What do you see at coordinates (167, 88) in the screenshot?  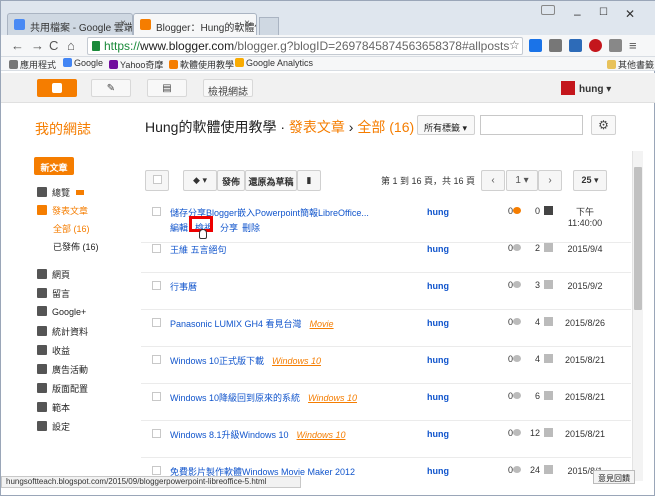 I see `posts-list-button: ▤` at bounding box center [167, 88].